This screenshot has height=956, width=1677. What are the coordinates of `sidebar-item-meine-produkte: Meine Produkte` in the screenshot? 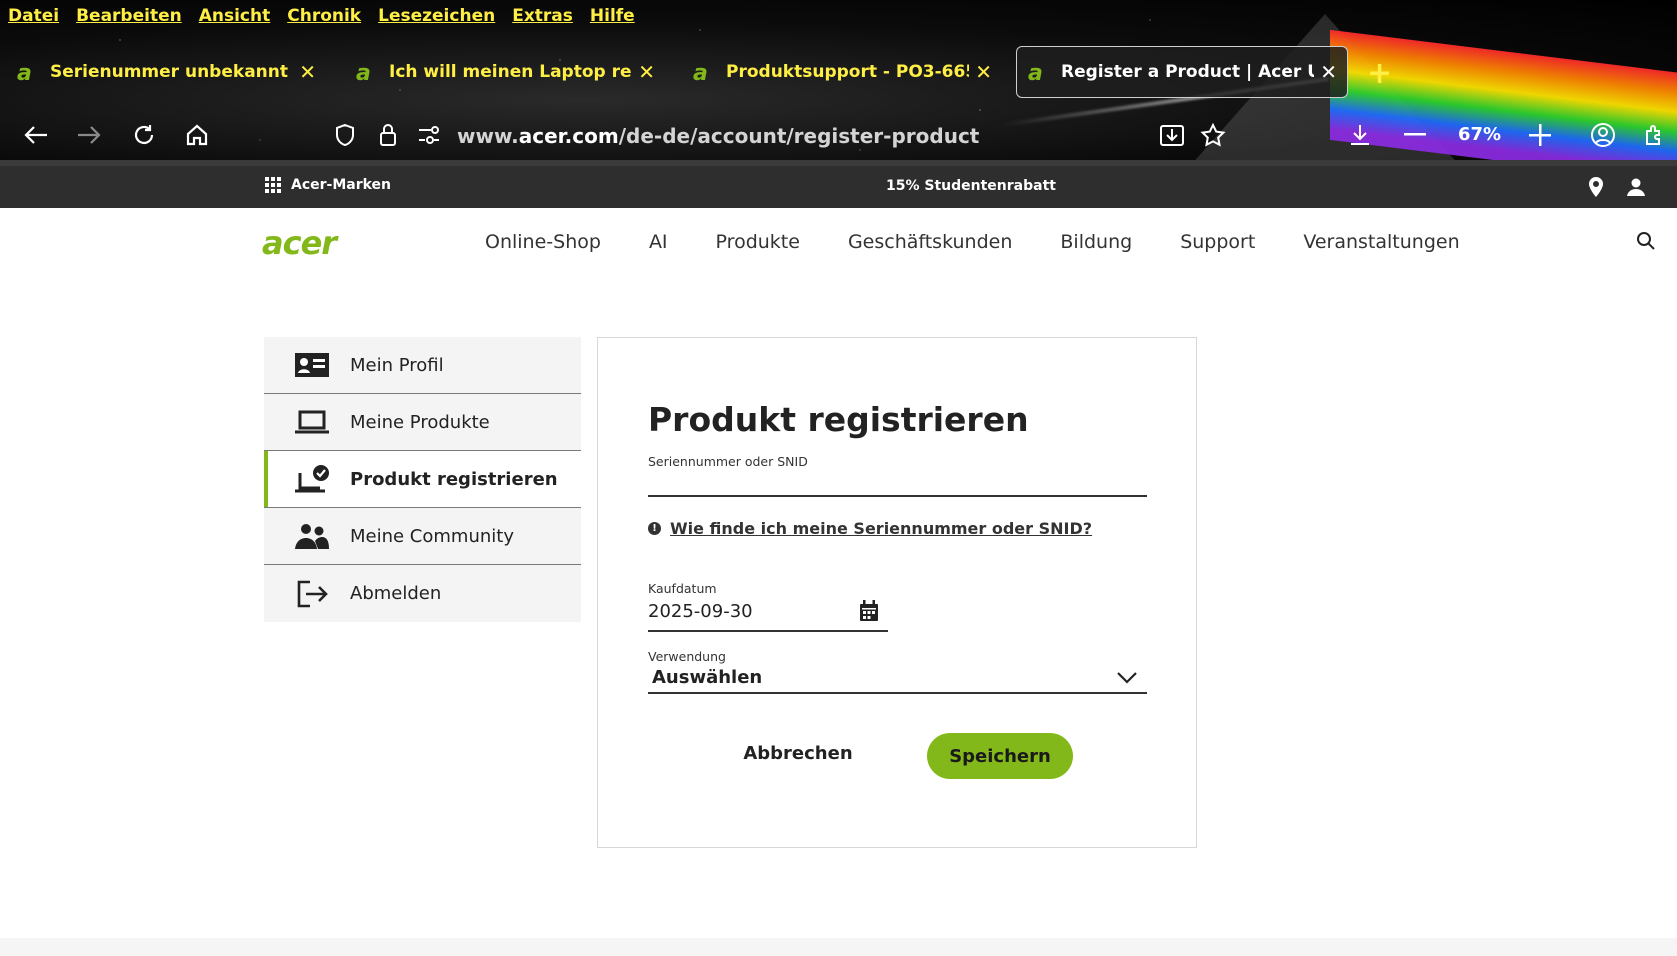 It's located at (422, 422).